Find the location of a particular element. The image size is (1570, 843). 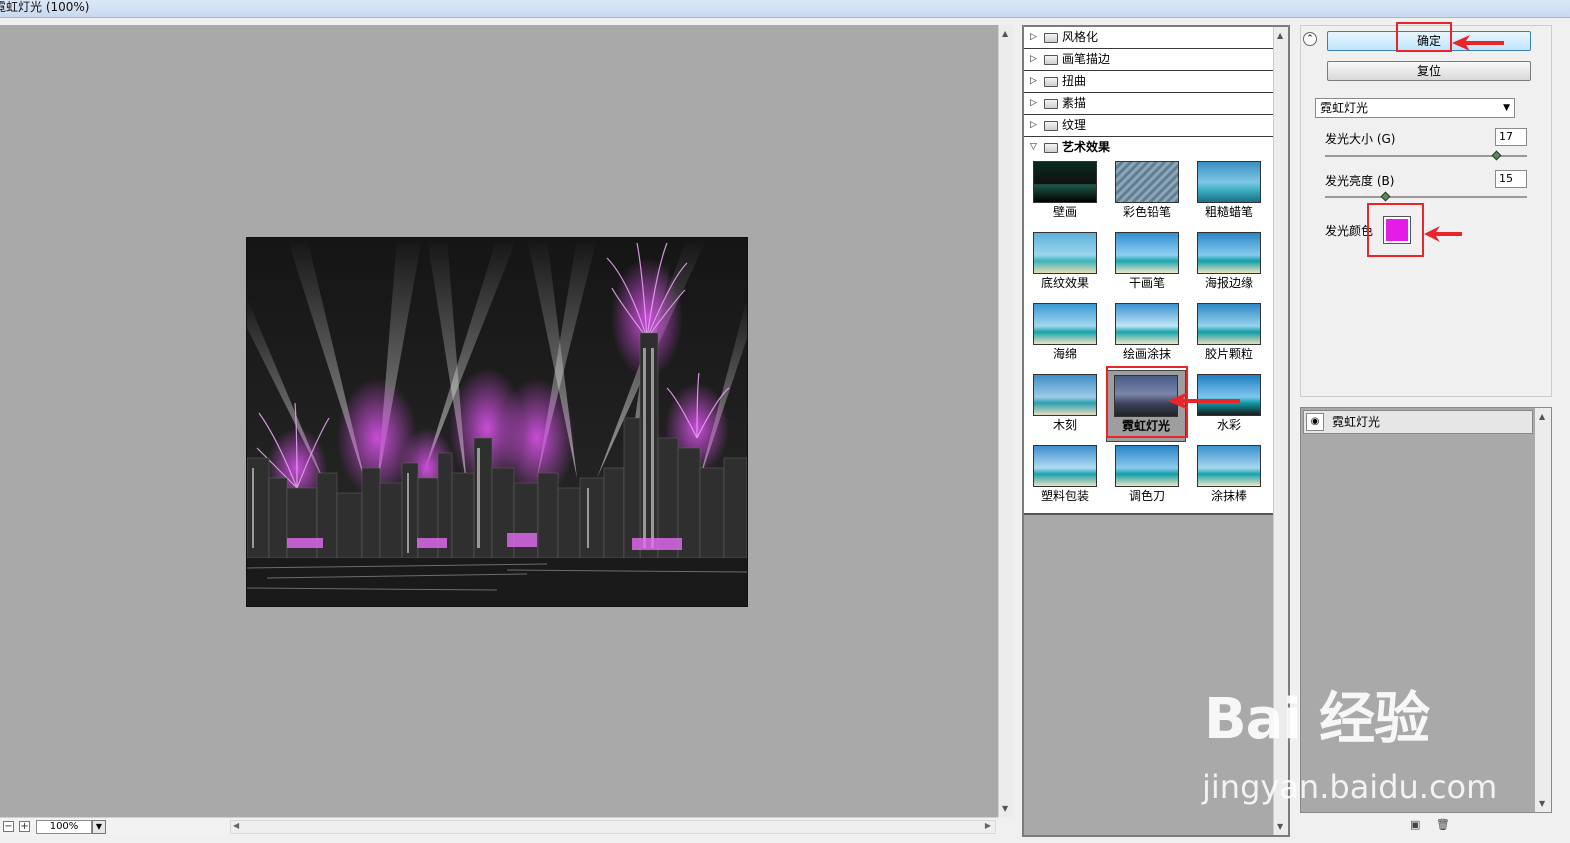

glow-brightness-label: 发光亮度 (B) is located at coordinates (1360, 181).